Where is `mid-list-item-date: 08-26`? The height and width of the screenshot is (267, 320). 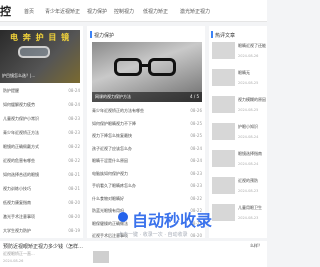
mid-list-item-date: 08-26 is located at coordinates (196, 110).